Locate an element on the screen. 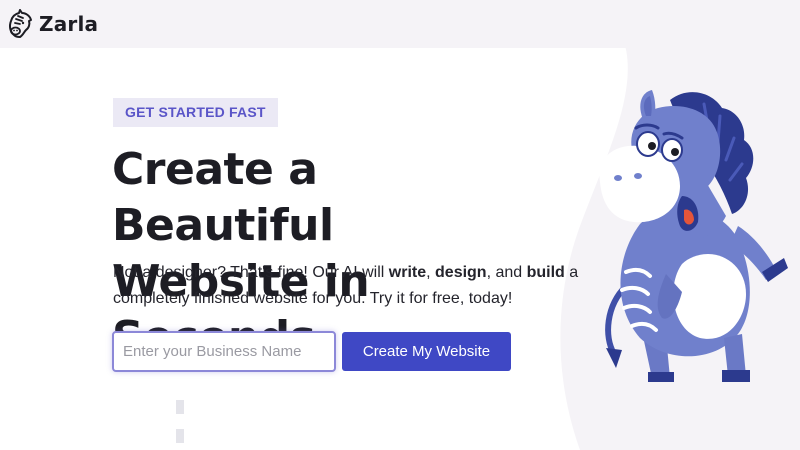 Image resolution: width=800 pixels, height=450 pixels. headline-line-1: Create a Beautiful is located at coordinates (223, 197).